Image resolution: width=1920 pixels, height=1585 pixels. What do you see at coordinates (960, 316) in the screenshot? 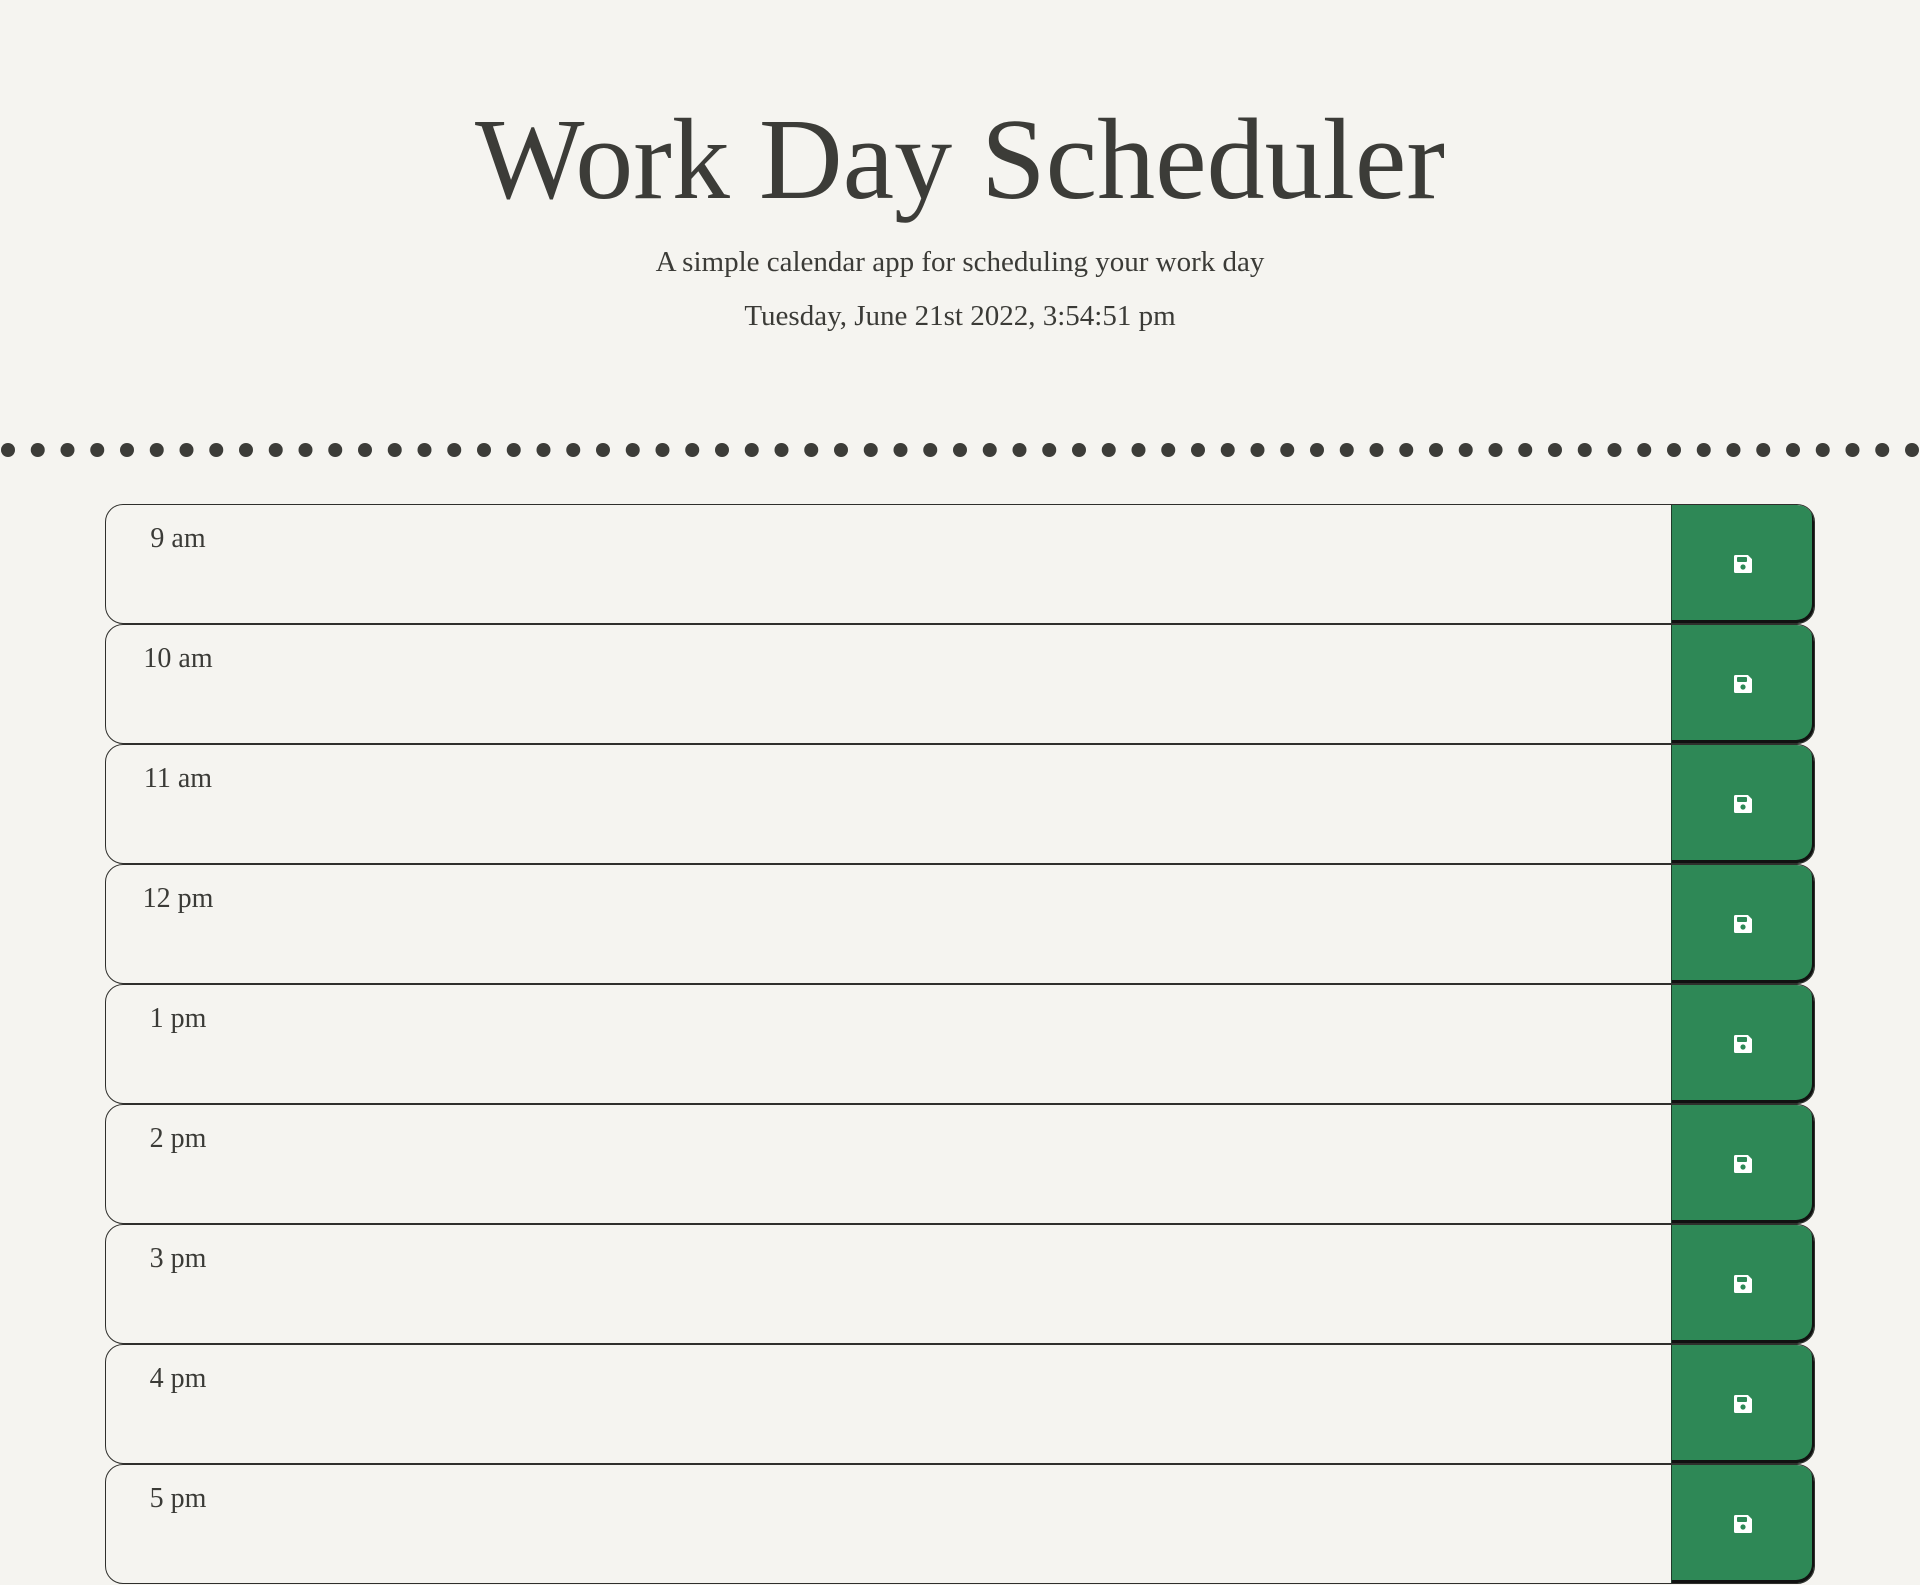
I see `current-day: Tuesday, June 21st 2022, 3:54:51 pm` at bounding box center [960, 316].